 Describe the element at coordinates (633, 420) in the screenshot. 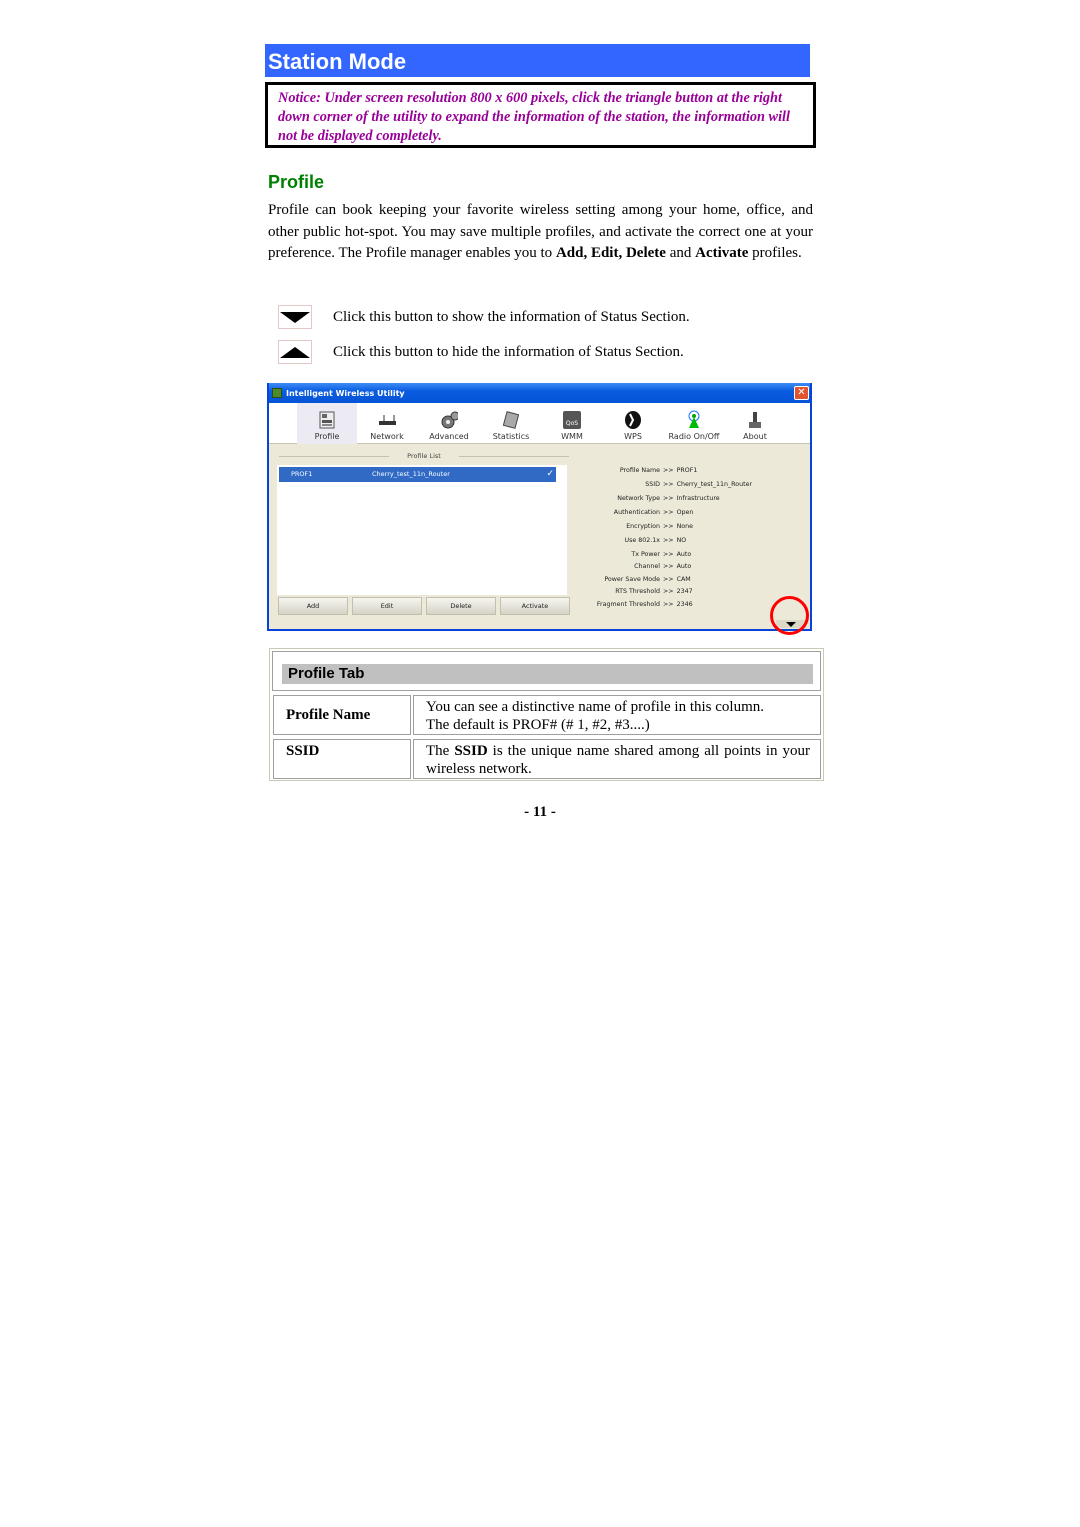

I see `wps-icon` at that location.